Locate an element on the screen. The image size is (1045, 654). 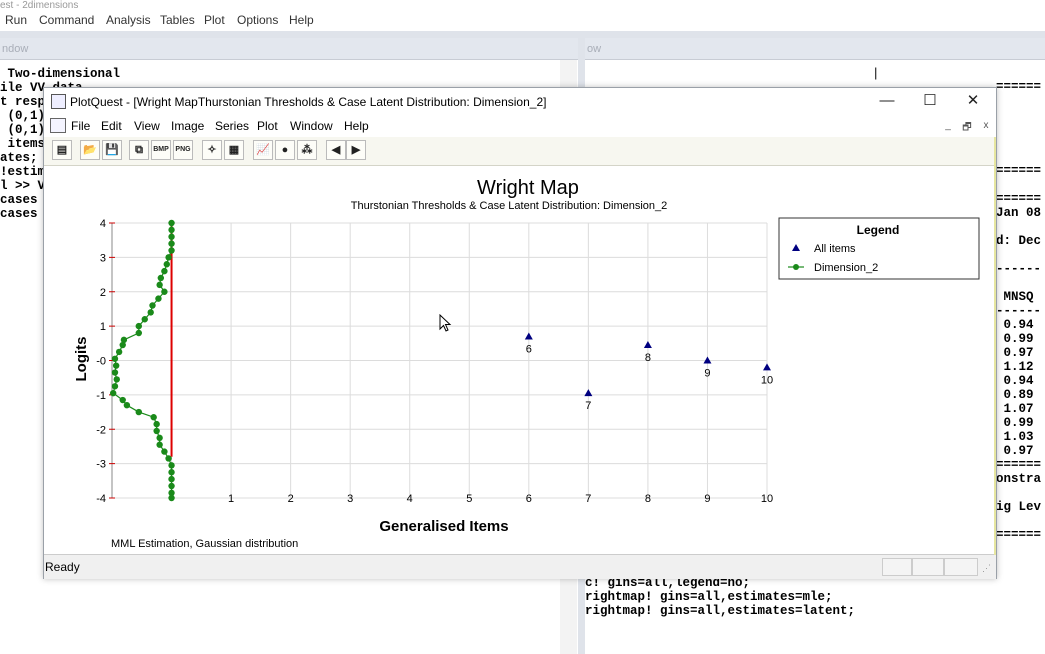
bg-menu-options: Options is located at coordinates (257, 20).